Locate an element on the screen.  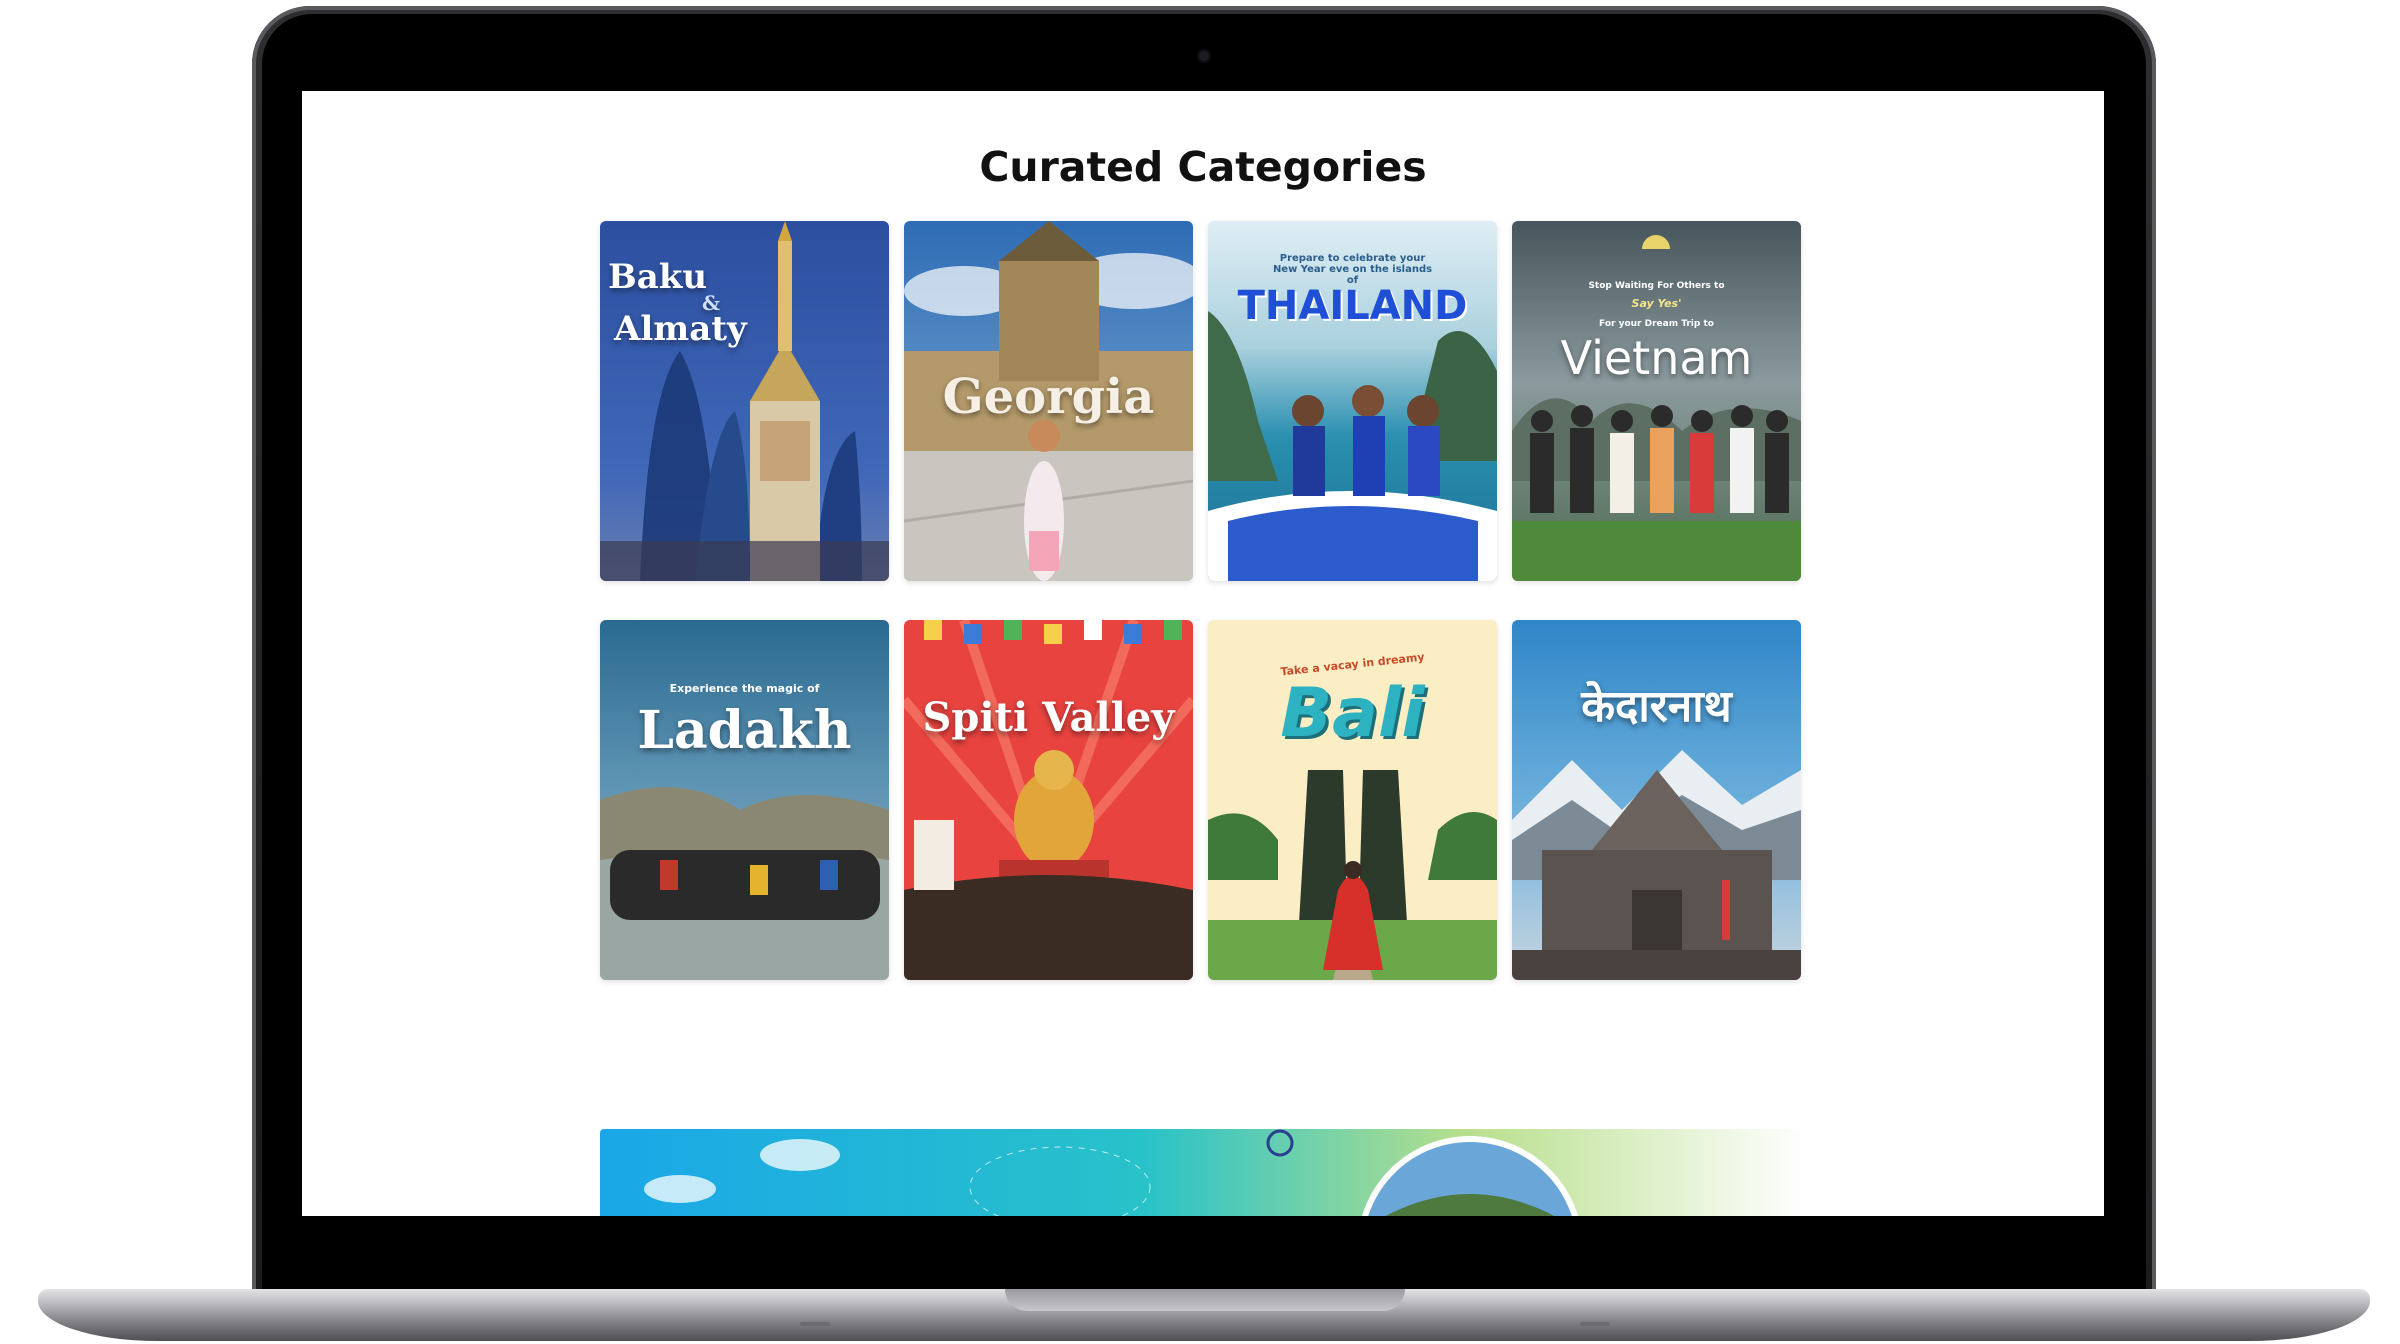
category-card-georgia: Georgia is located at coordinates (1048, 401).